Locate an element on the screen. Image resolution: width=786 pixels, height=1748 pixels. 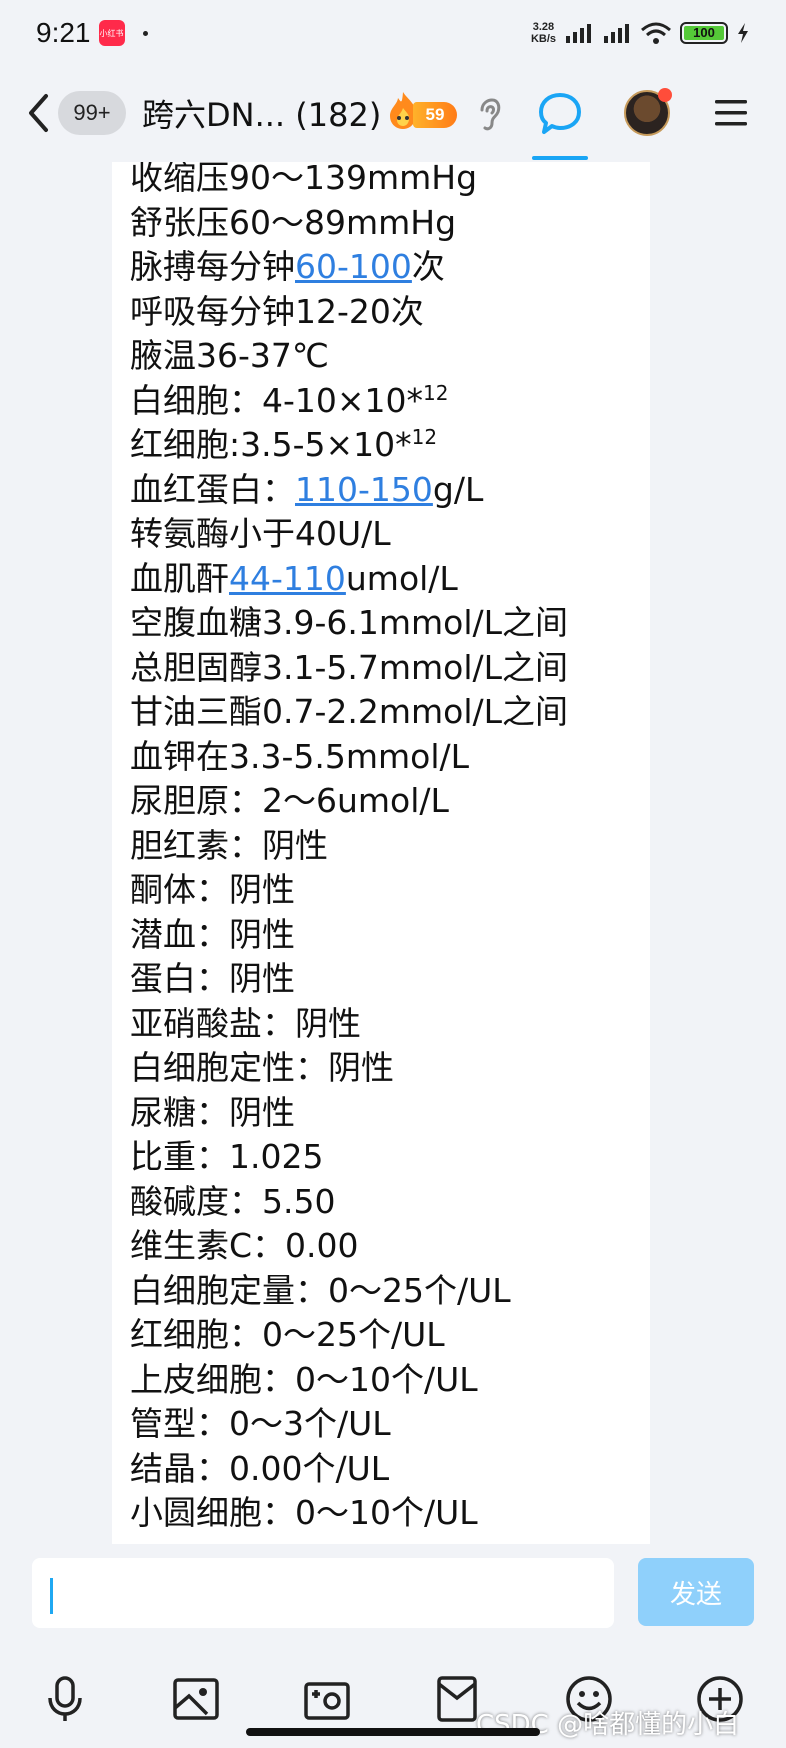
message-line: 管型：0～3个/UL is located at coordinates (349, 1424).